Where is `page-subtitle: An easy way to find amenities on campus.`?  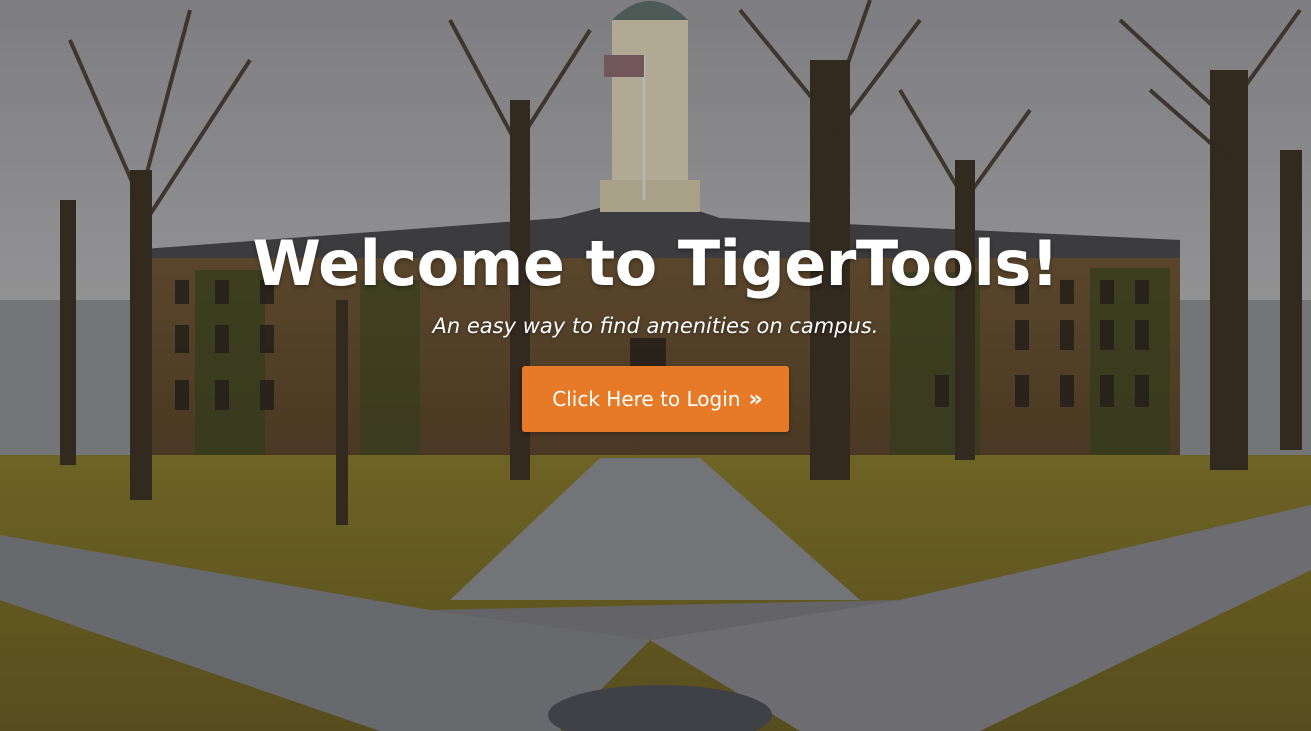
page-subtitle: An easy way to find amenities on campus. is located at coordinates (655, 326).